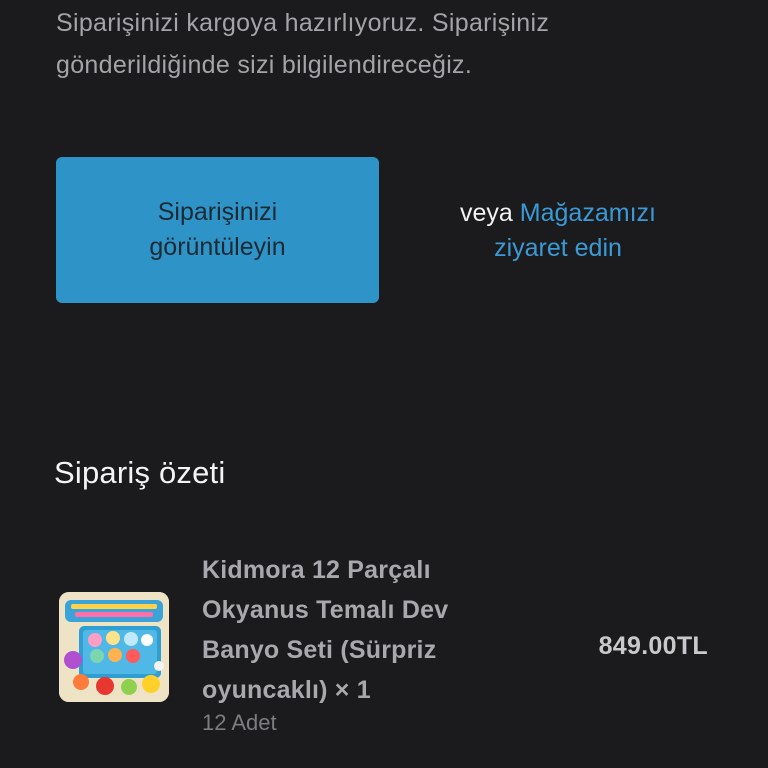 The width and height of the screenshot is (768, 768). What do you see at coordinates (653, 646) in the screenshot?
I see `product-price: 849.00TL` at bounding box center [653, 646].